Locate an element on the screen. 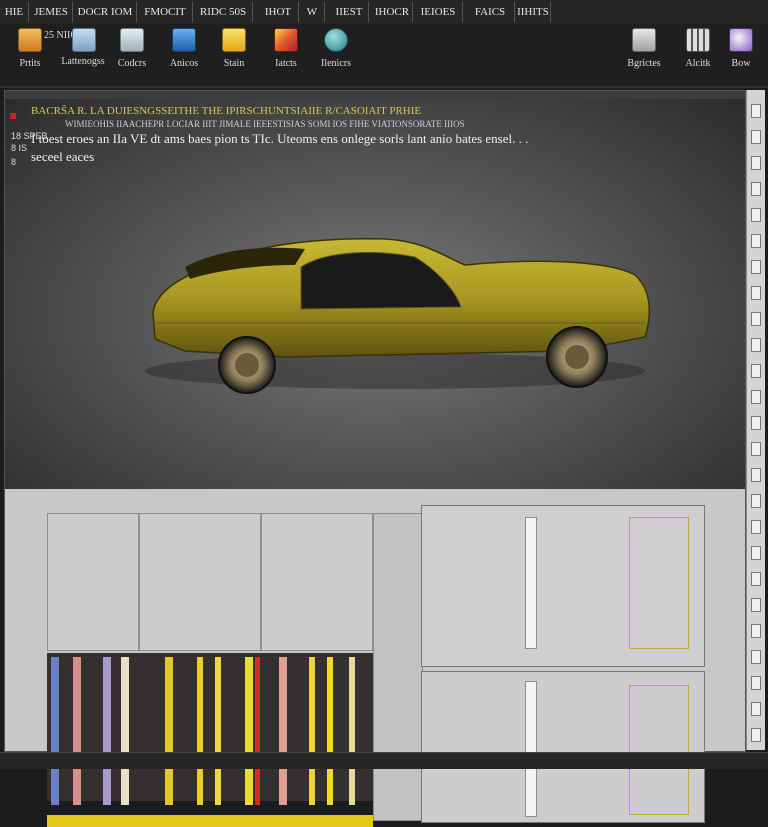 The width and height of the screenshot is (768, 827). note-icon is located at coordinates (234, 40).